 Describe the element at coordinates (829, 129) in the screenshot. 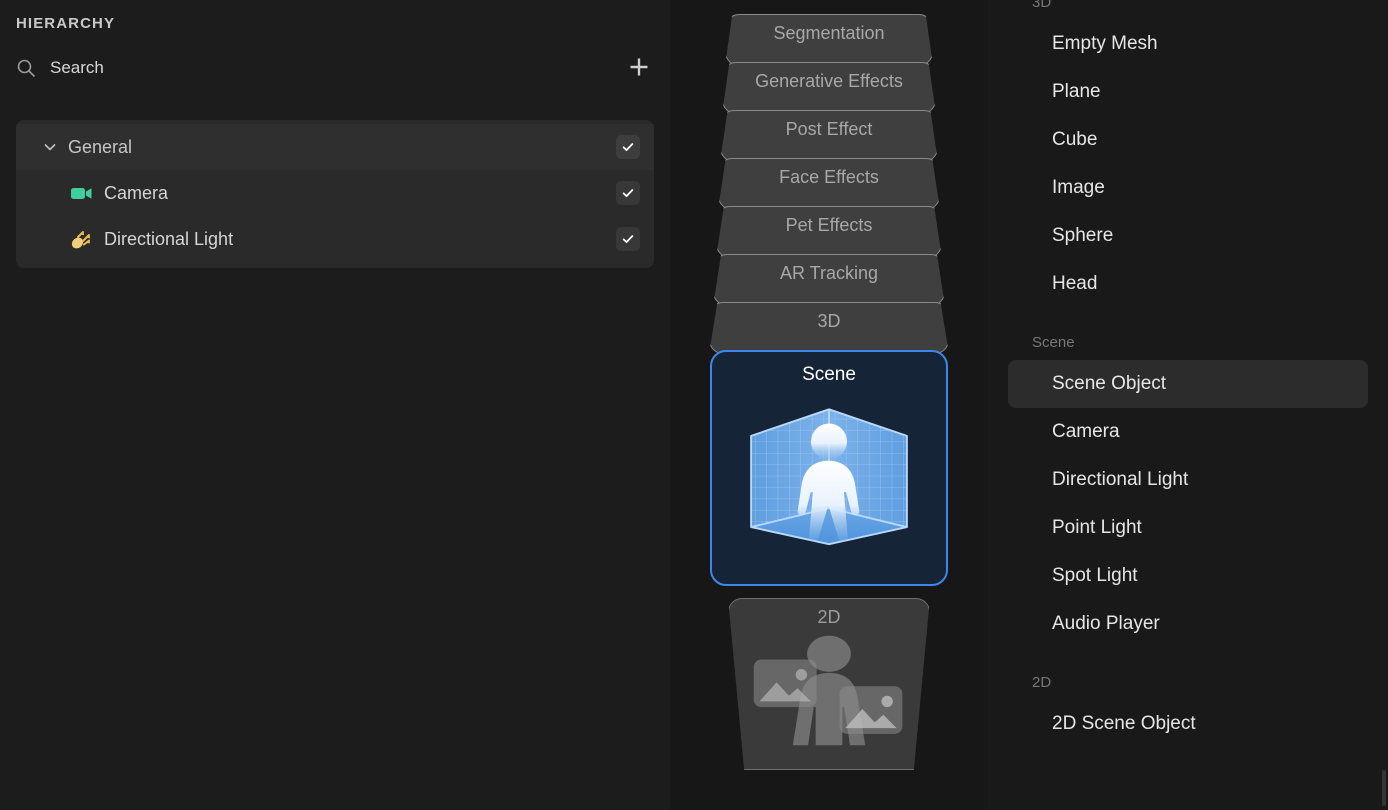

I see `category-card-label: Post Effect` at that location.